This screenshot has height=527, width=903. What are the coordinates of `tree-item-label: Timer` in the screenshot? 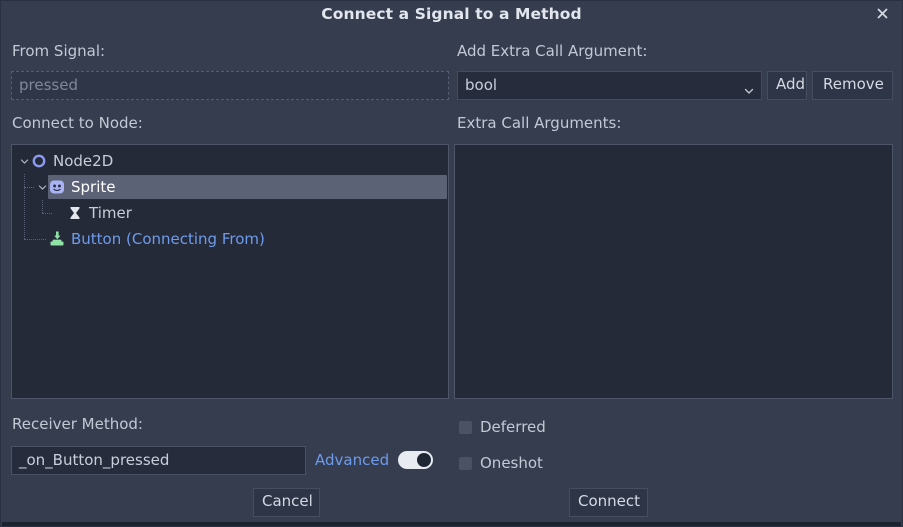 It's located at (110, 213).